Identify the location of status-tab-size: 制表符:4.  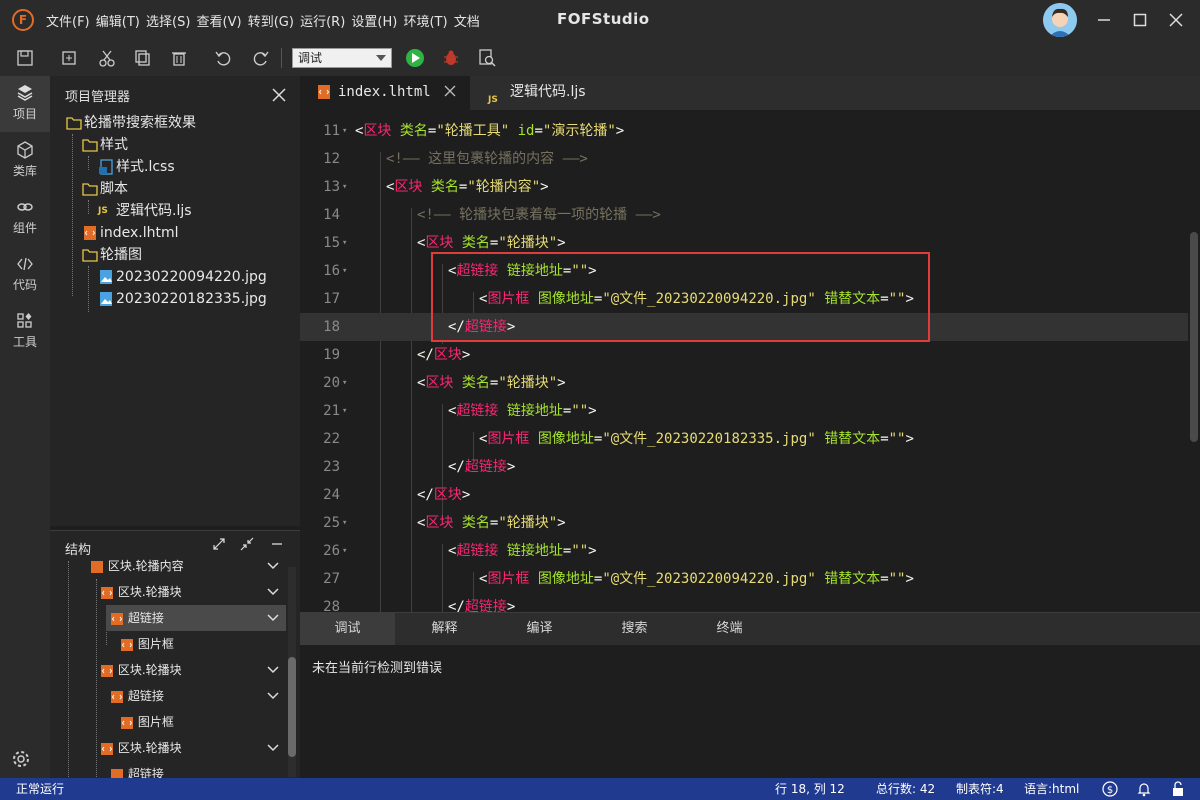
(980, 789).